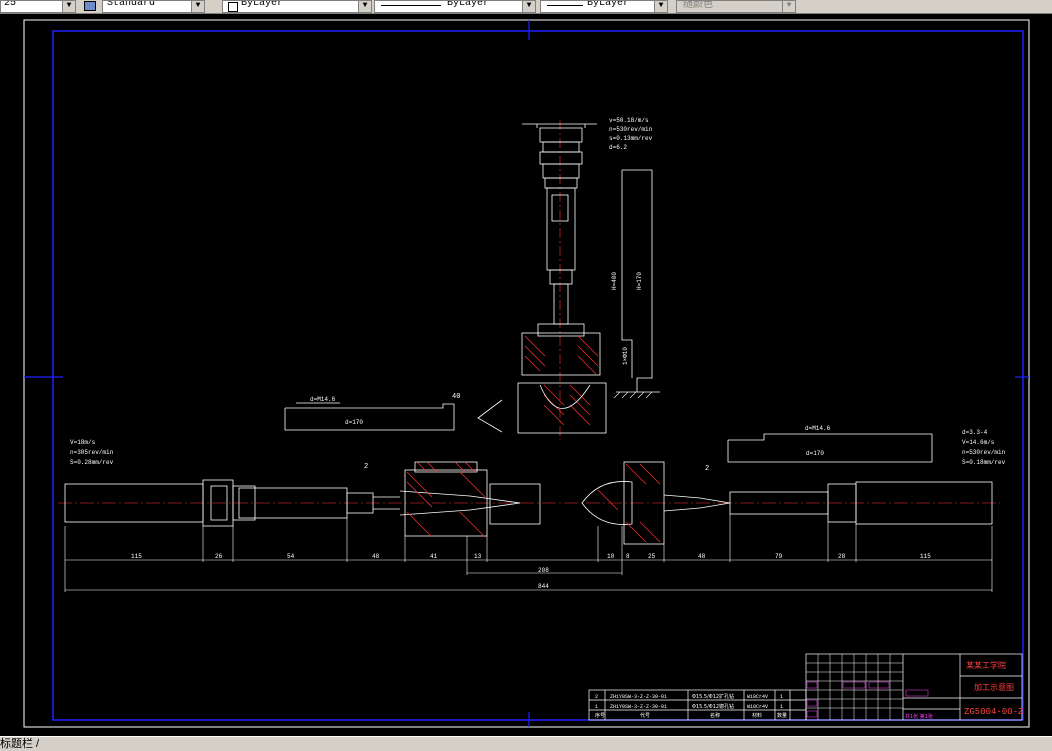  What do you see at coordinates (600, 715) in the screenshot?
I see `header-no: 序号` at bounding box center [600, 715].